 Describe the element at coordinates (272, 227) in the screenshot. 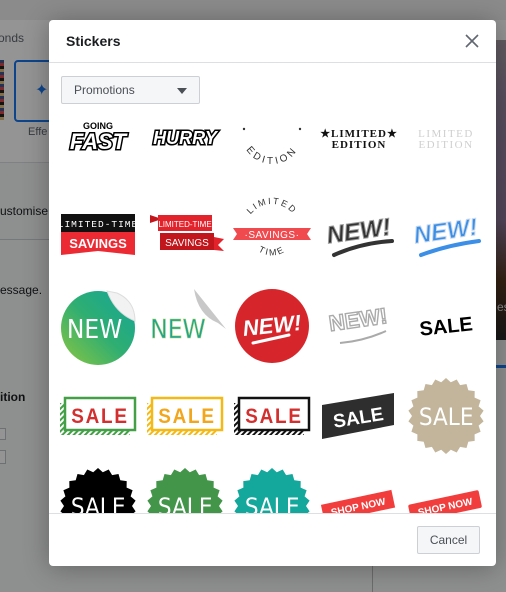

I see `sticker-image: LIMITED ·SAVINGS· TIME` at that location.